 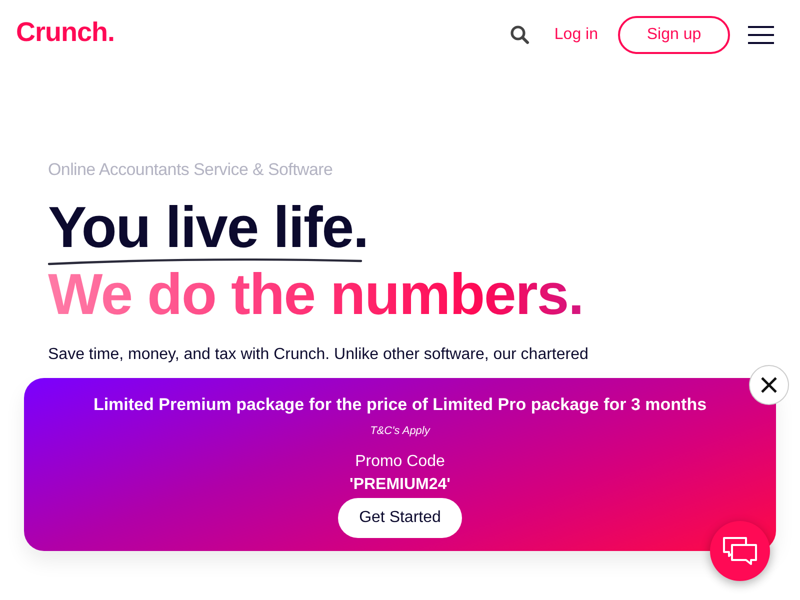 I want to click on menu-icon, so click(x=761, y=35).